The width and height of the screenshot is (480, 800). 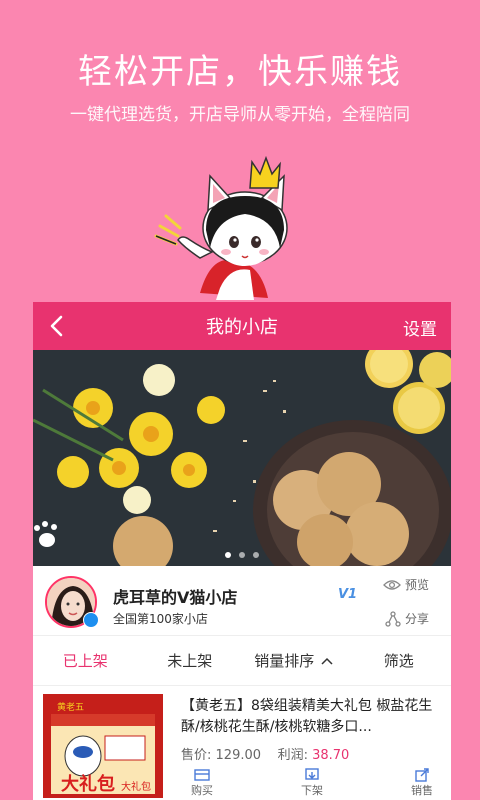 I want to click on preview-label: 预览, so click(x=416, y=585).